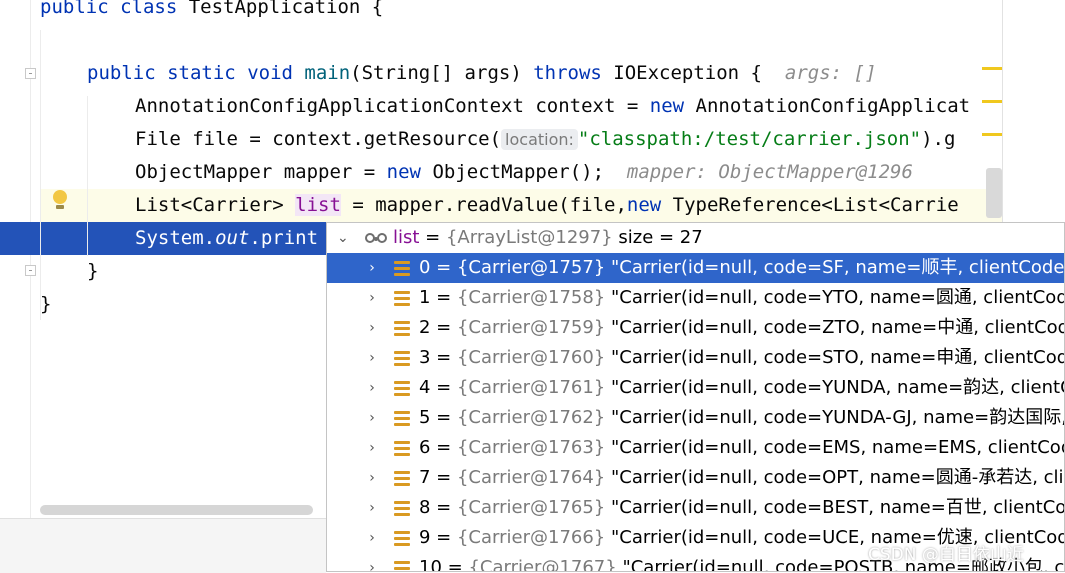  Describe the element at coordinates (513, 172) in the screenshot. I see `code-text: ObjectMapper();` at that location.